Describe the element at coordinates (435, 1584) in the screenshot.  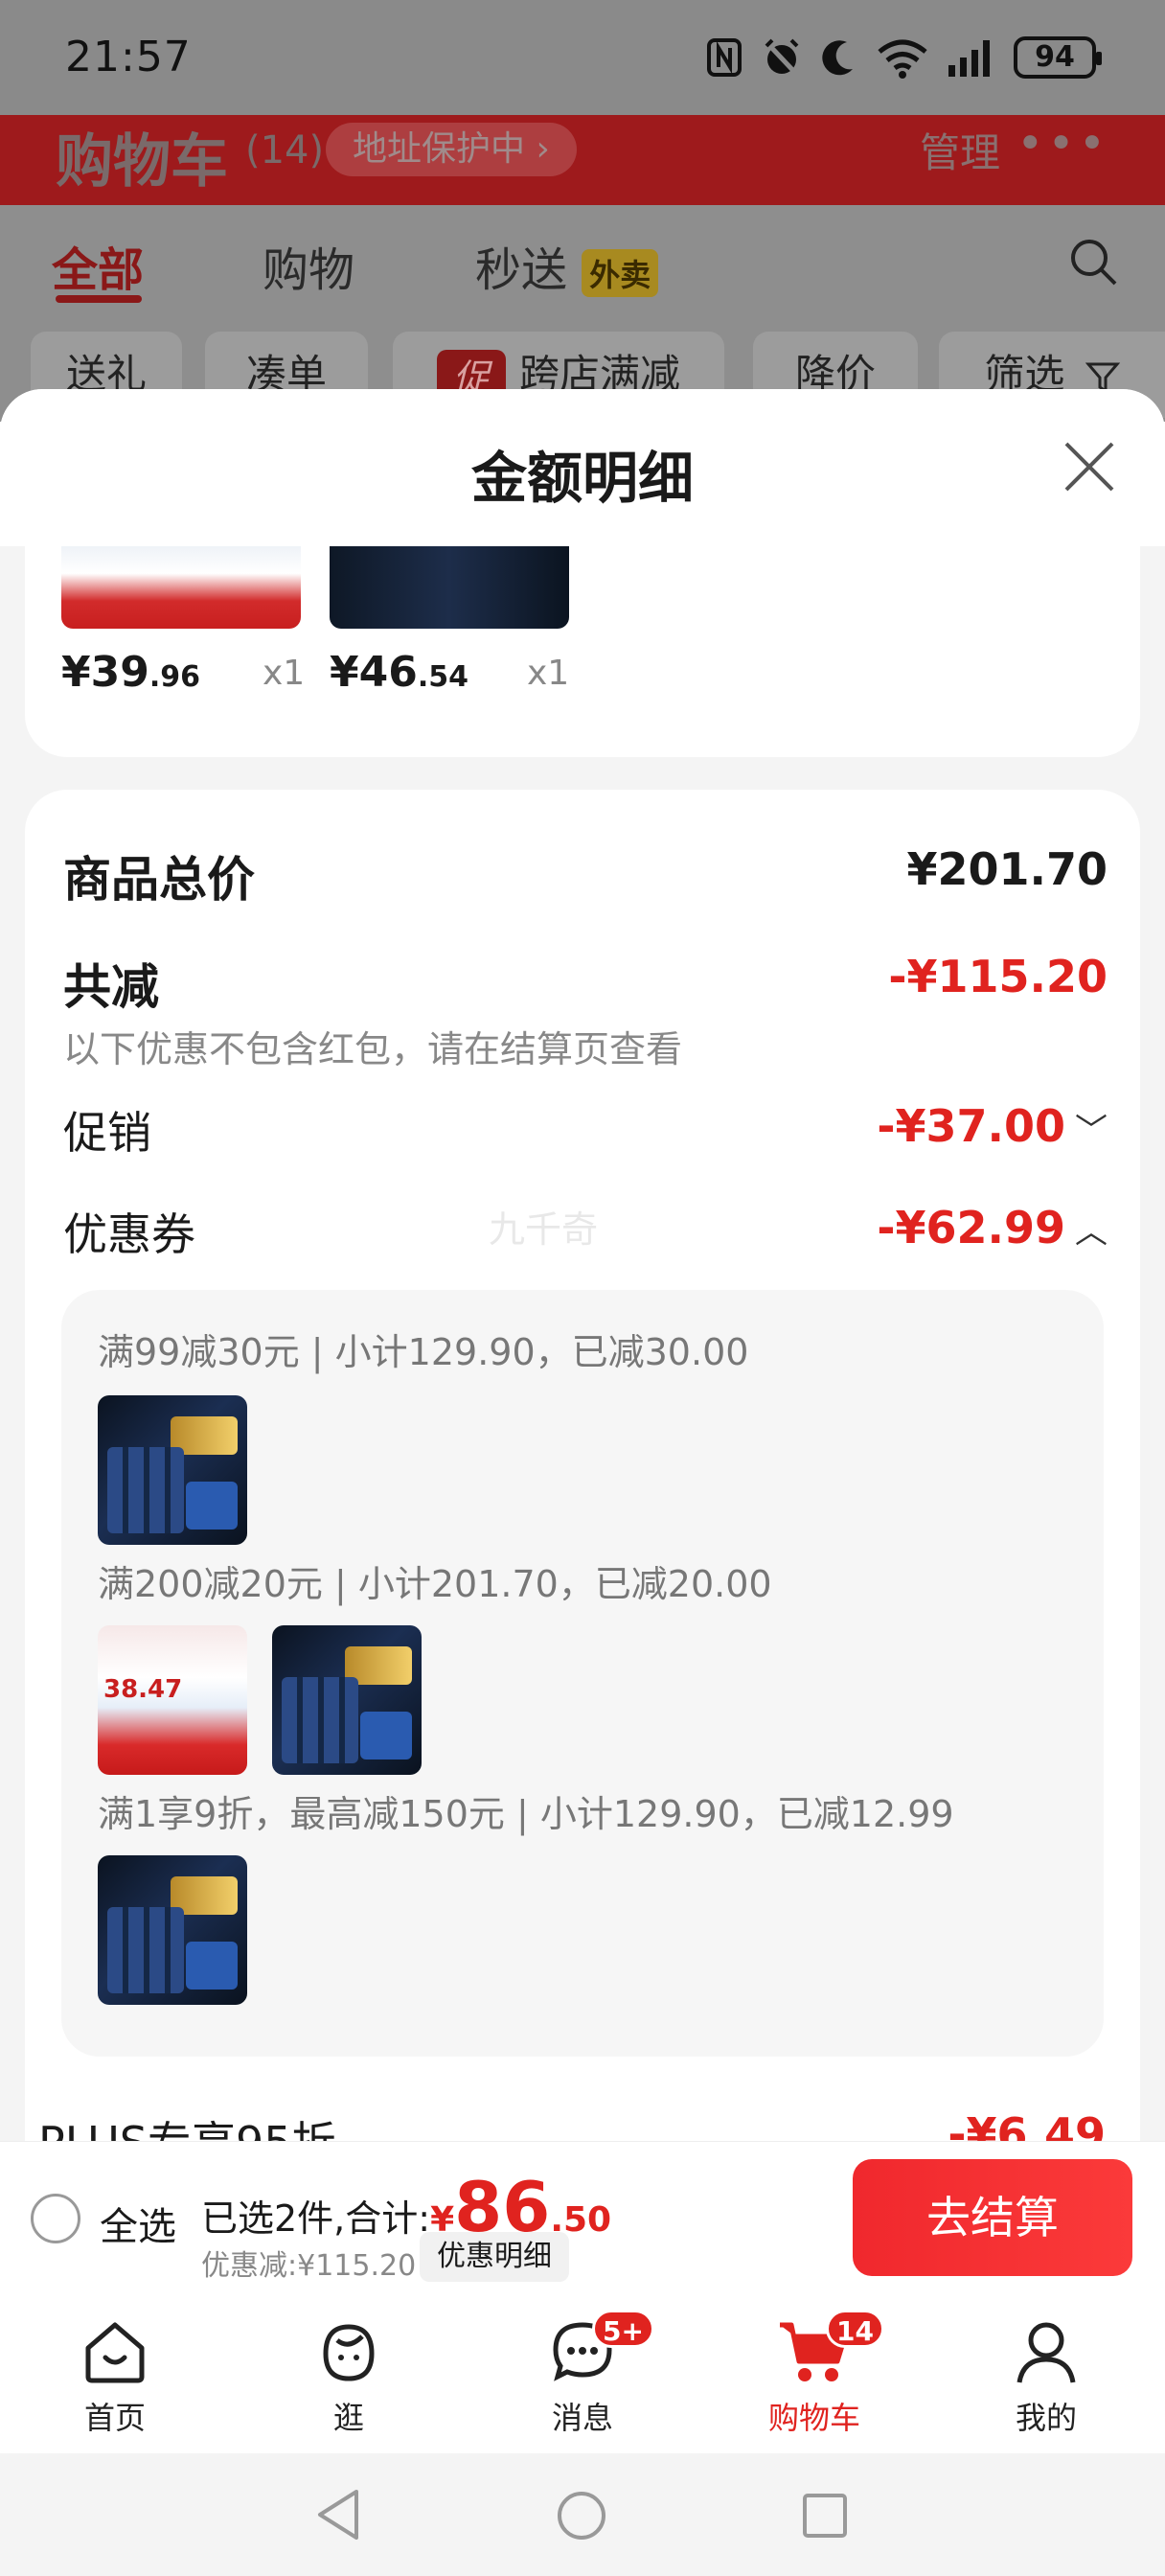
I see `coupon-rule-2: 满200减20元 | 小计201.70，已减20.00` at that location.